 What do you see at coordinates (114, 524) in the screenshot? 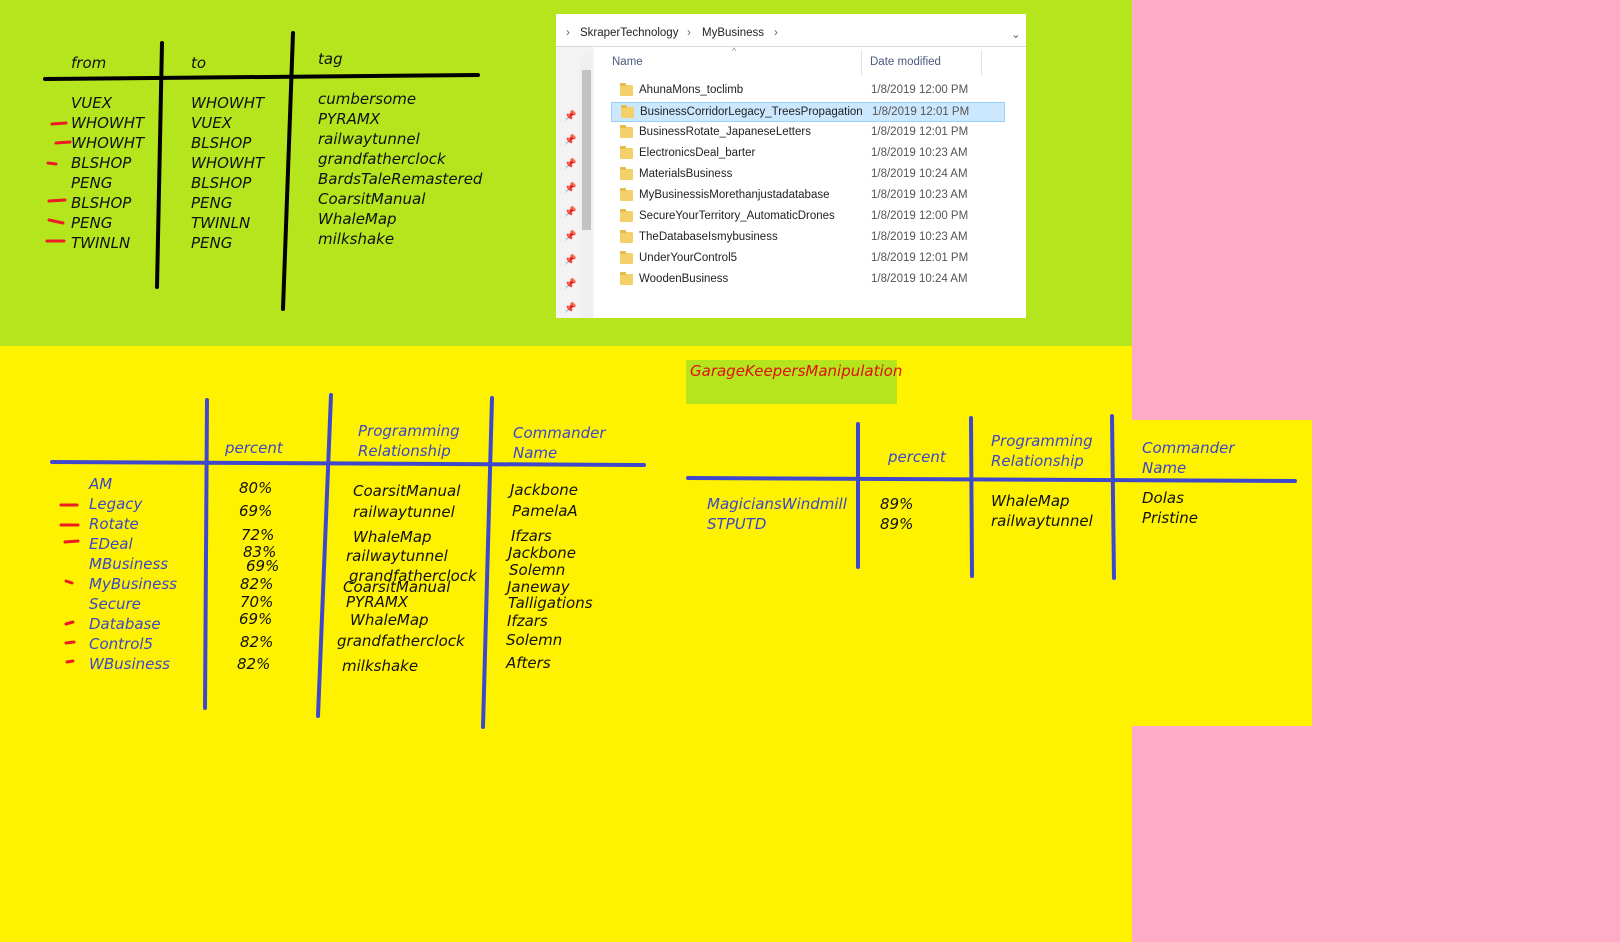
I see `left-name-cell: Rotate` at bounding box center [114, 524].